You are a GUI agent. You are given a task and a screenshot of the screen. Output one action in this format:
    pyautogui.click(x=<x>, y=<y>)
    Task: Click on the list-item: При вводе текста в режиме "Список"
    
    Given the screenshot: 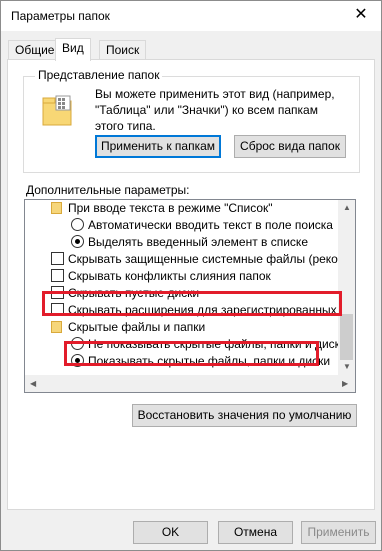 What is the action you would take?
    pyautogui.click(x=162, y=208)
    